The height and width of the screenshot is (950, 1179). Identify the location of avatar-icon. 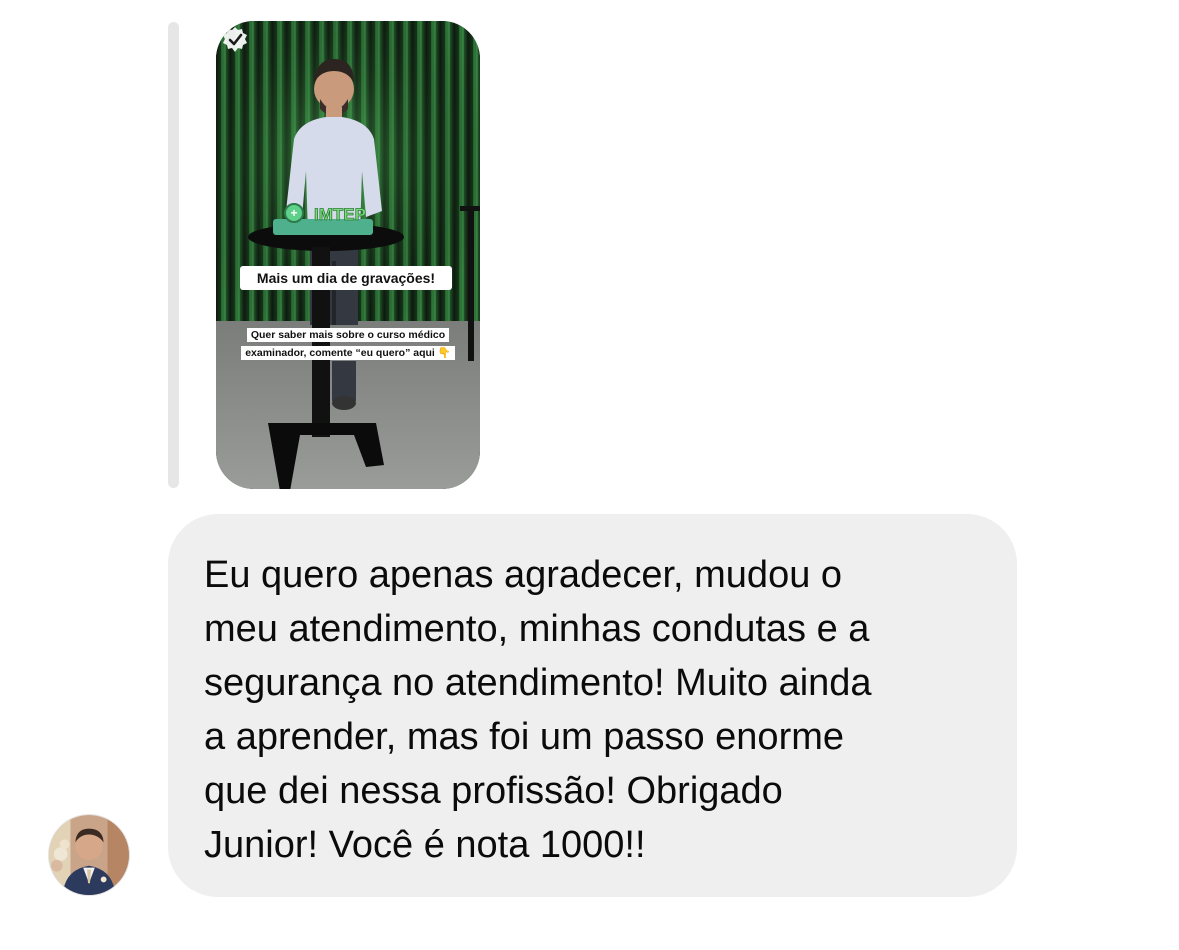
(89, 855).